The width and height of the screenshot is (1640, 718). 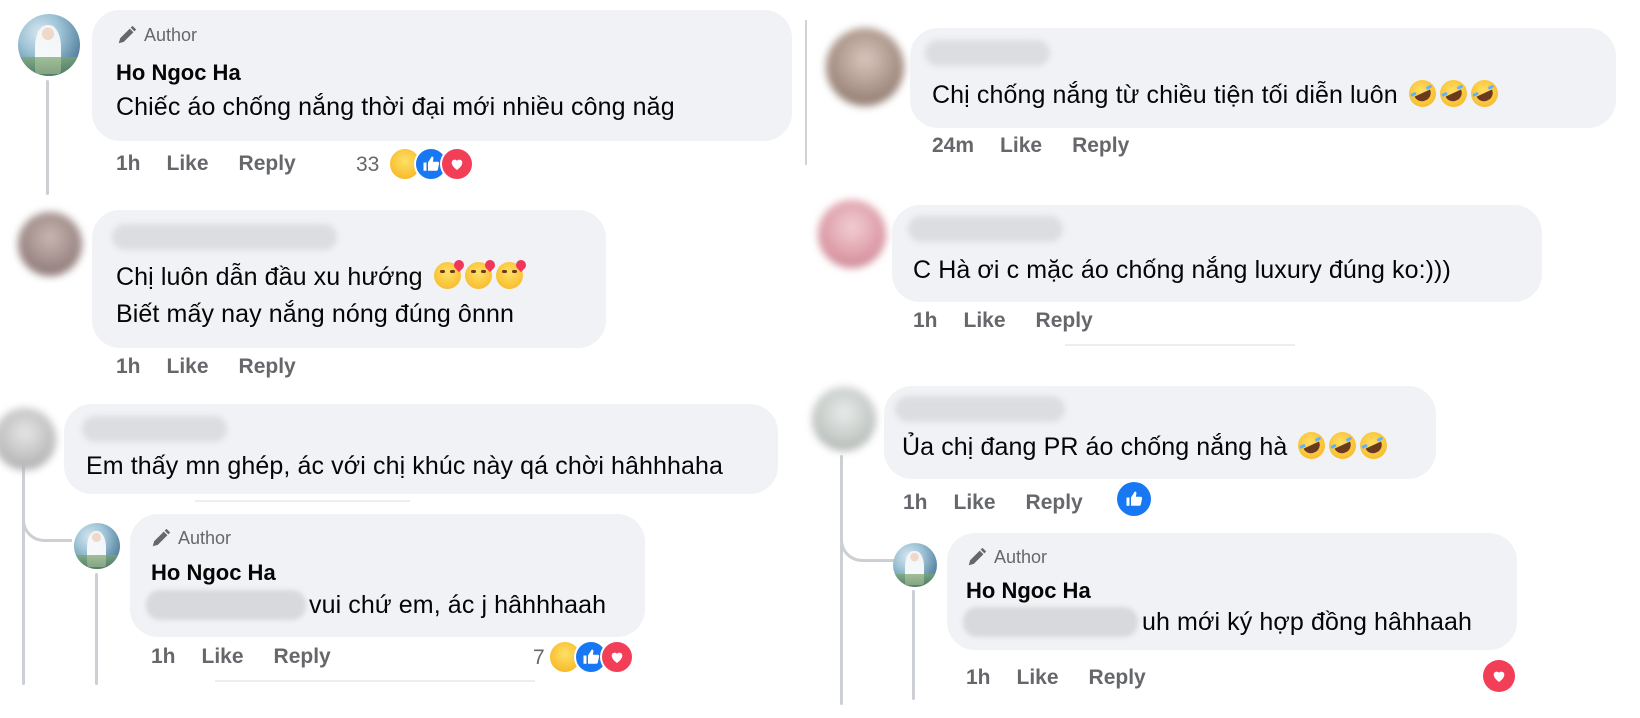 I want to click on comment-actions: 24m Like Reply, so click(x=1045, y=146).